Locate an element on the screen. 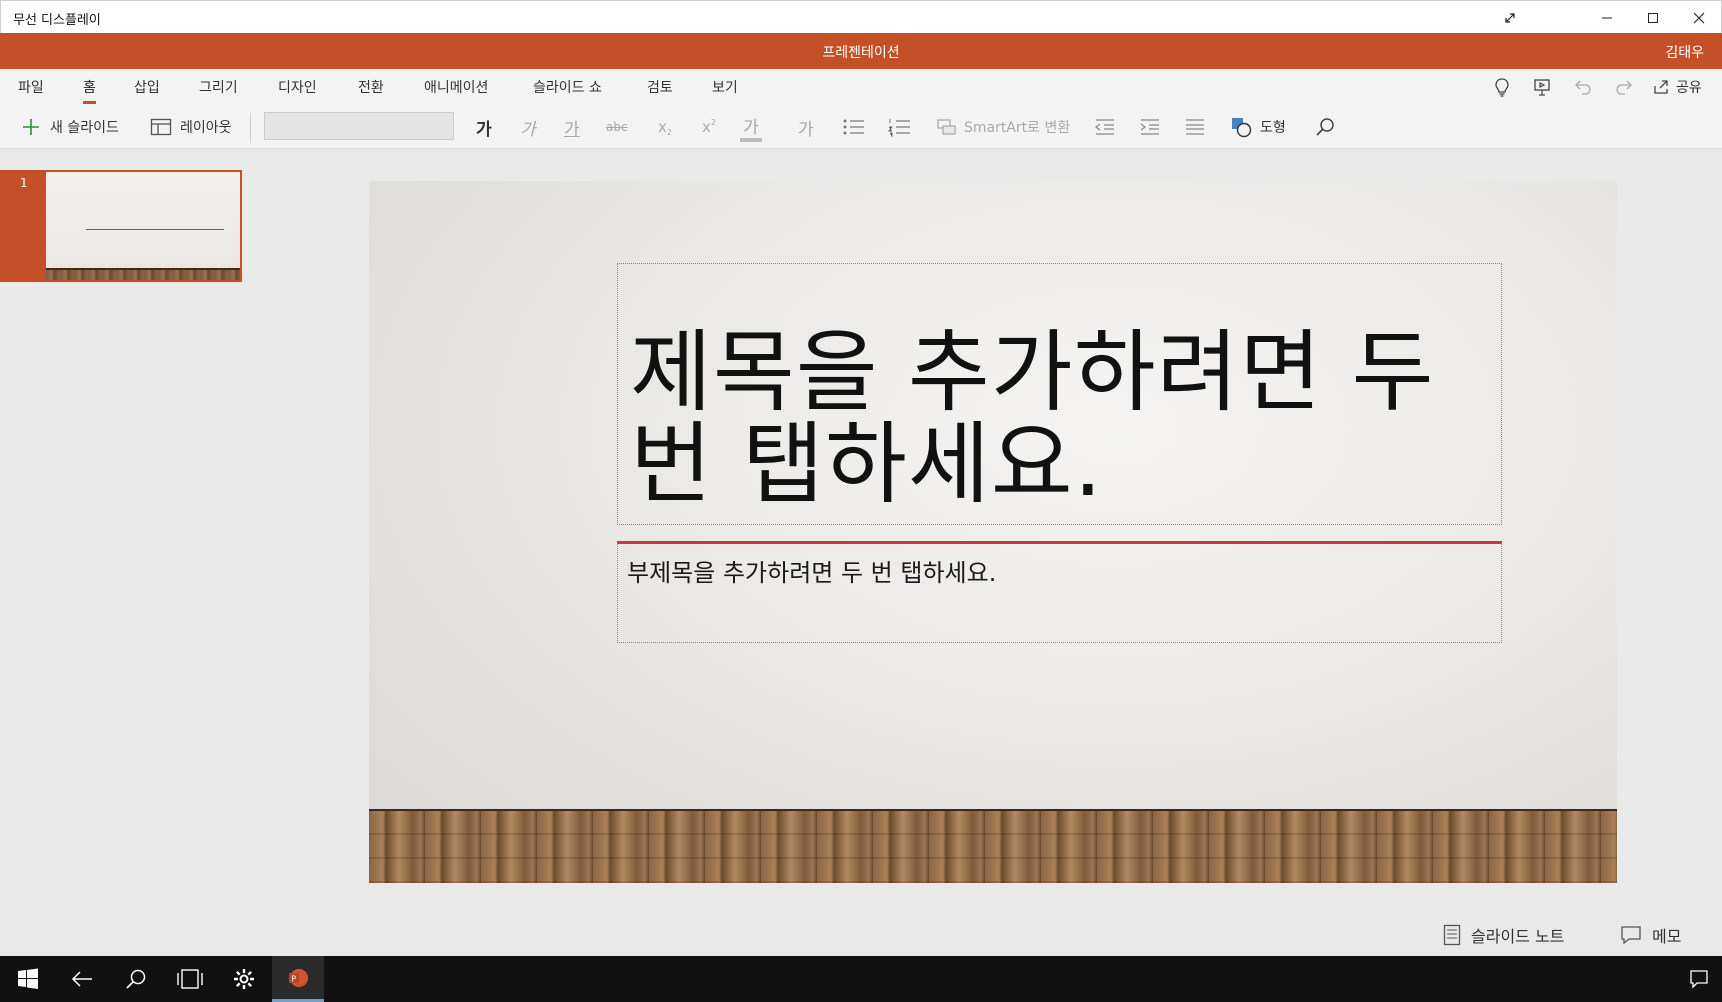 The width and height of the screenshot is (1722, 1002). slide-title: 제목을 추가하려면 두 번 탭하세요. is located at coordinates (1032, 418).